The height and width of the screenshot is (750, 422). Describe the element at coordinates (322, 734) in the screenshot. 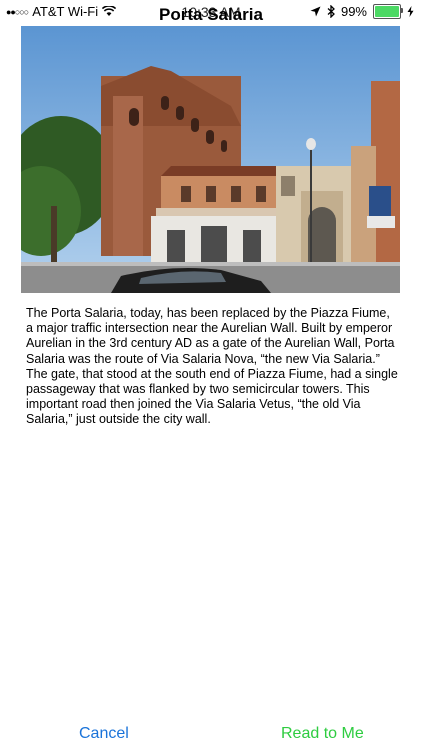

I see `read-to-me-button: Read to Me` at that location.